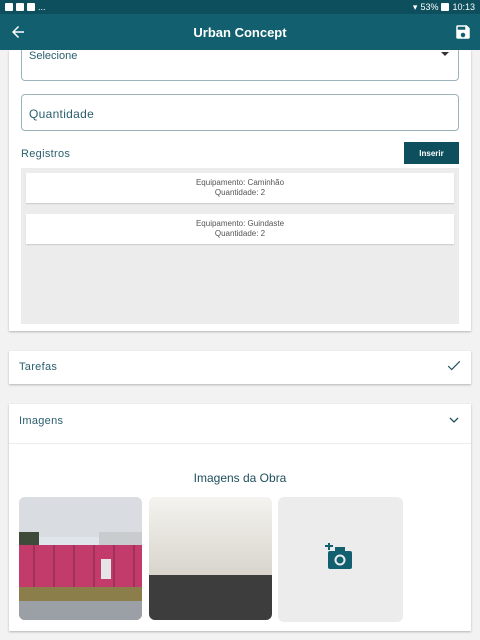 The height and width of the screenshot is (640, 480). I want to click on quantity-placeholder: Quantidade, so click(62, 114).